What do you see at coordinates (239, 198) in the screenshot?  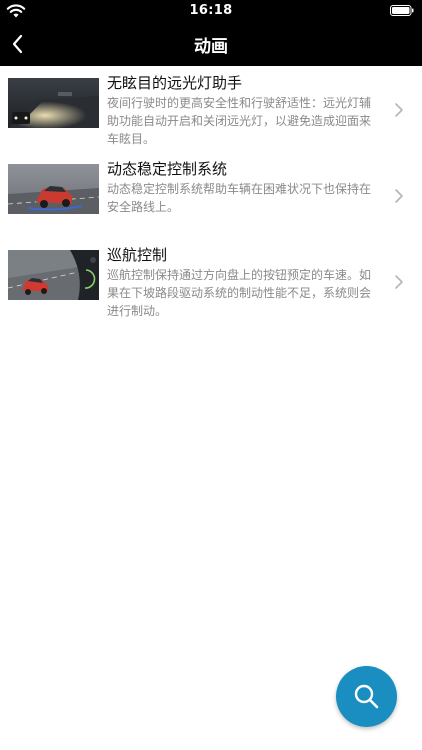 I see `list-item-description: 动态稳定控制系统帮助车辆在困难状况下也保持在安全路线上。` at bounding box center [239, 198].